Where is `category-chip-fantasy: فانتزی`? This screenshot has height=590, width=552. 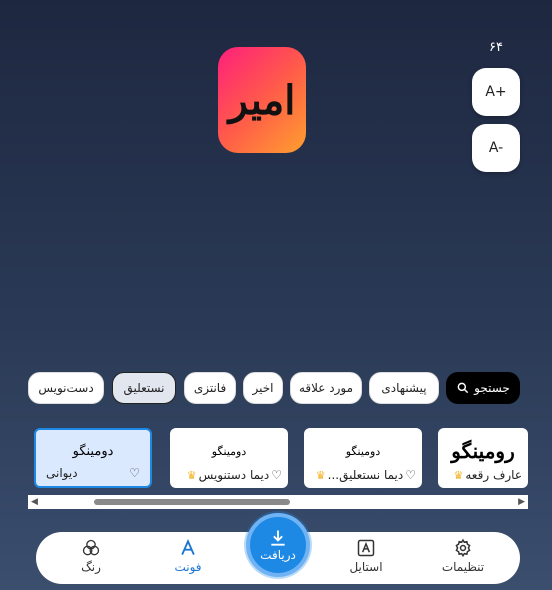
category-chip-fantasy: فانتزی is located at coordinates (210, 388).